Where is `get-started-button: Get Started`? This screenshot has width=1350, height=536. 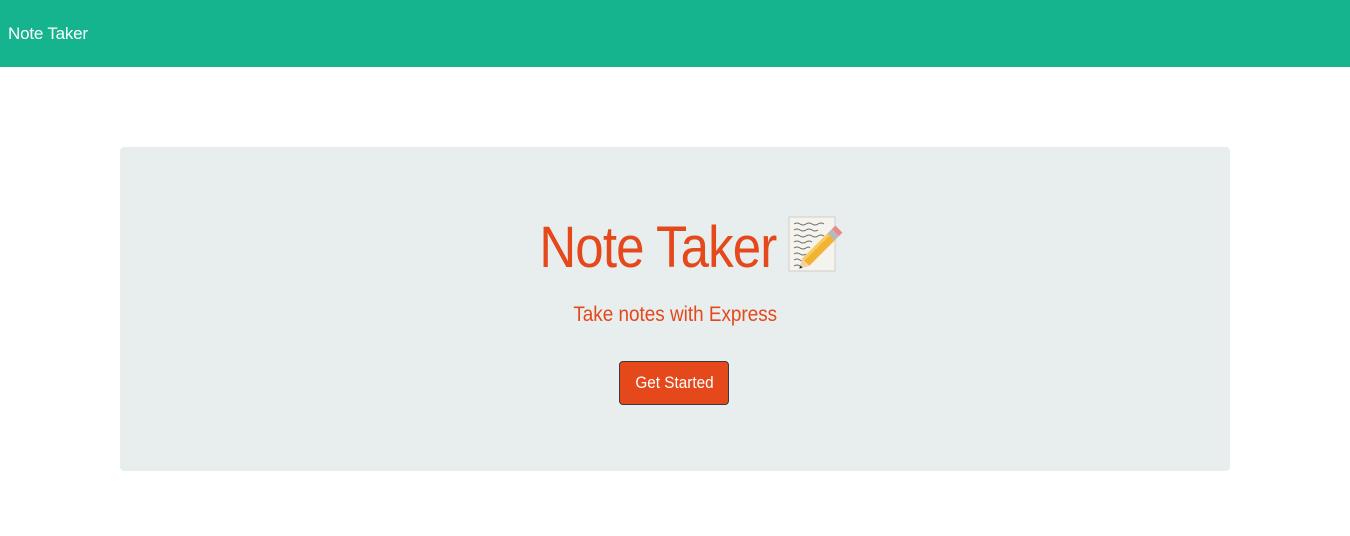 get-started-button: Get Started is located at coordinates (674, 383).